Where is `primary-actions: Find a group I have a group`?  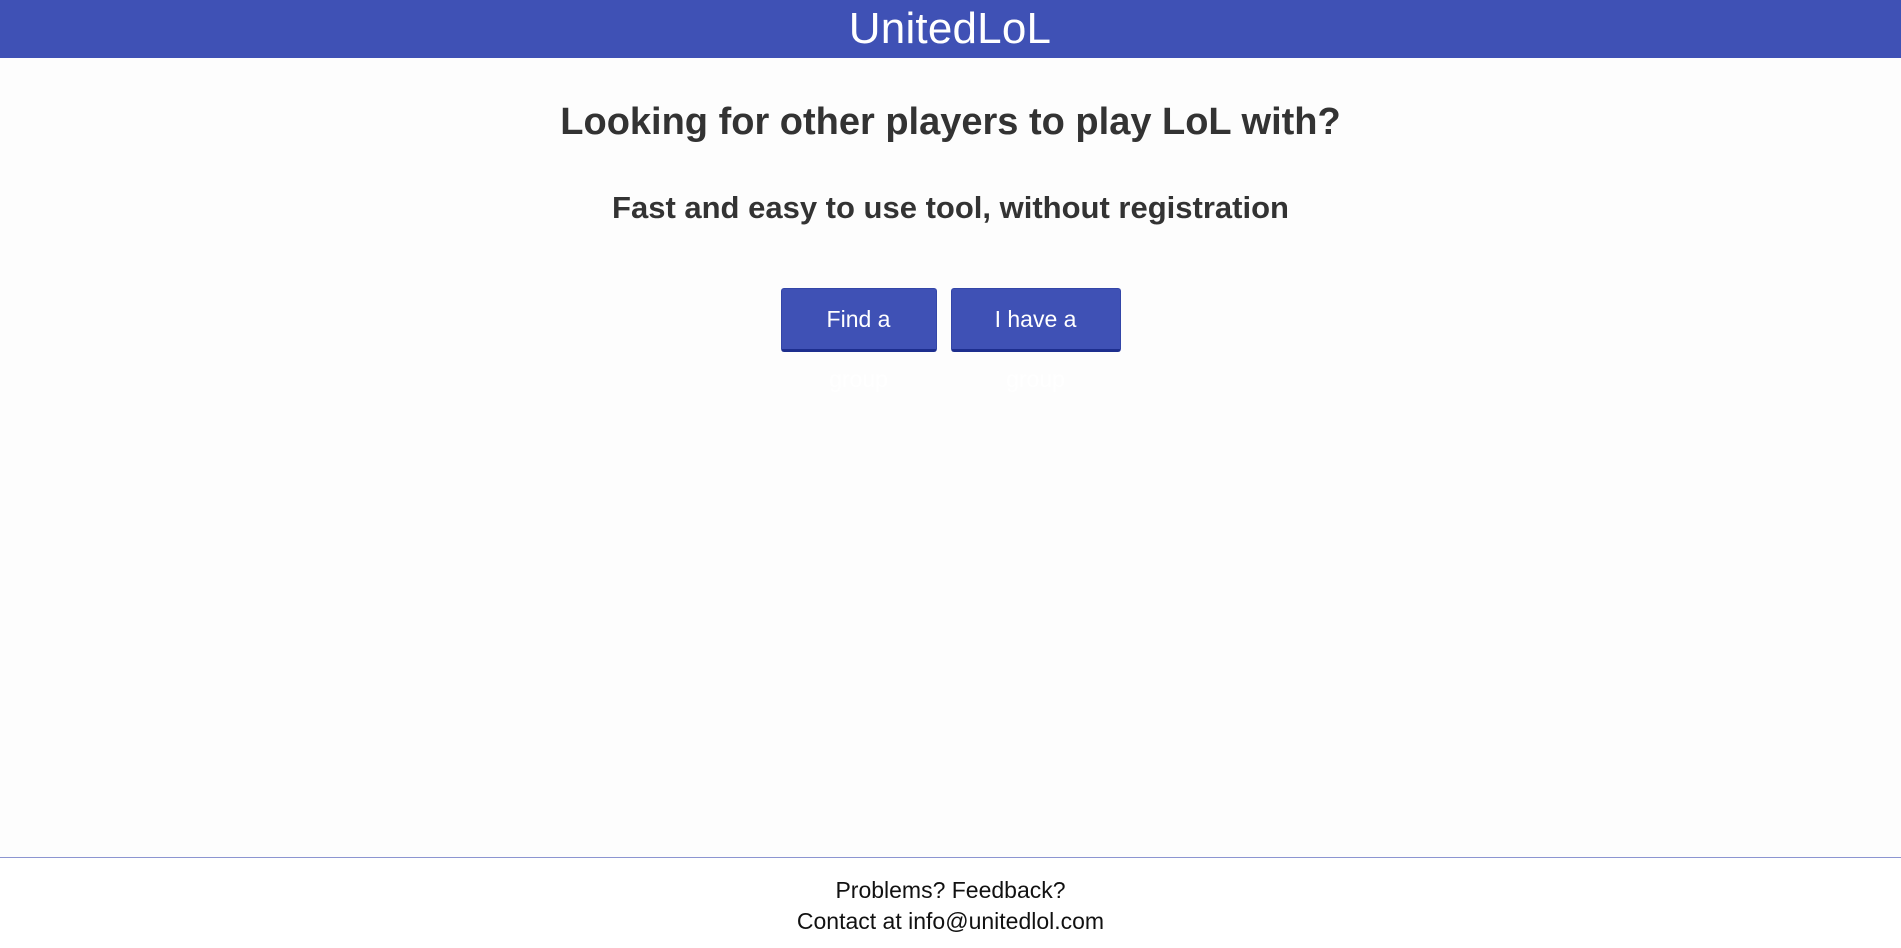 primary-actions: Find a group I have a group is located at coordinates (950, 340).